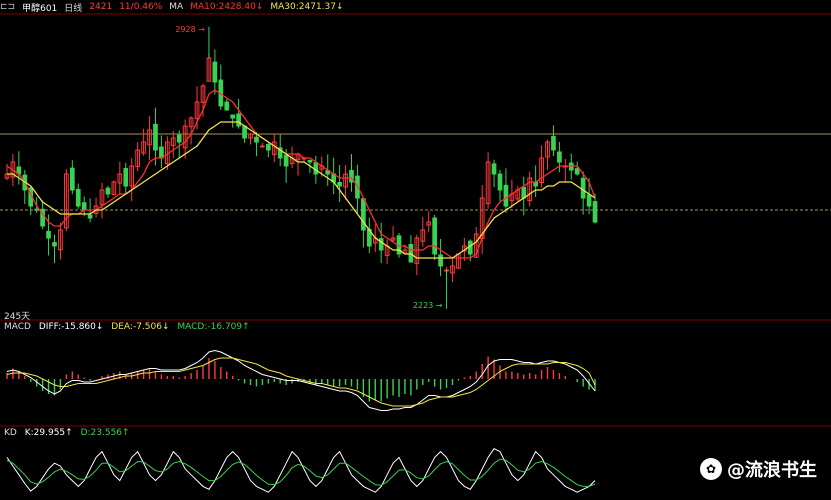  Describe the element at coordinates (711, 469) in the screenshot. I see `paw-icon: ✿` at that location.